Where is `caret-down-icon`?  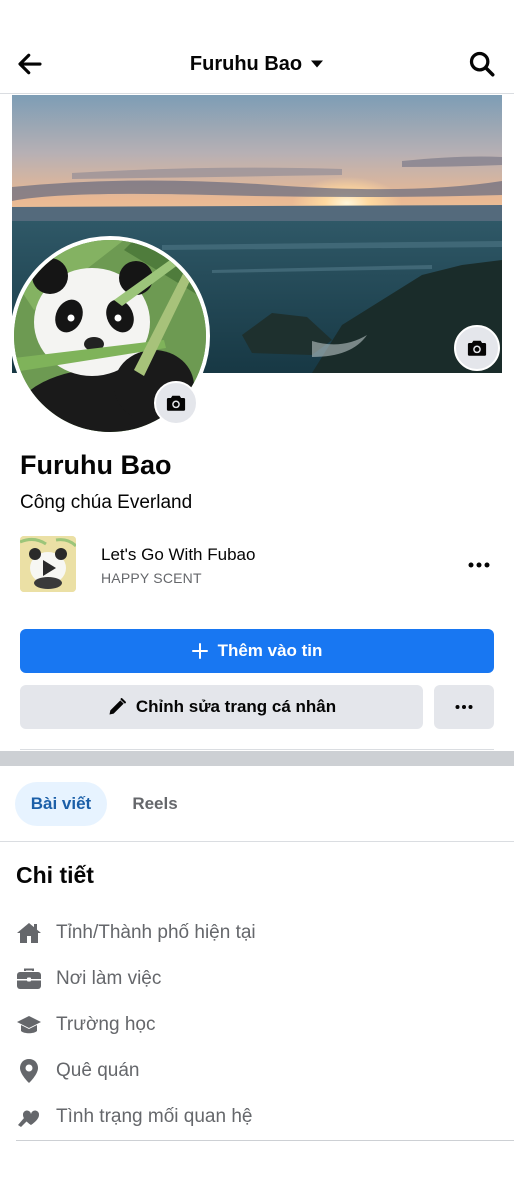
caret-down-icon is located at coordinates (317, 64).